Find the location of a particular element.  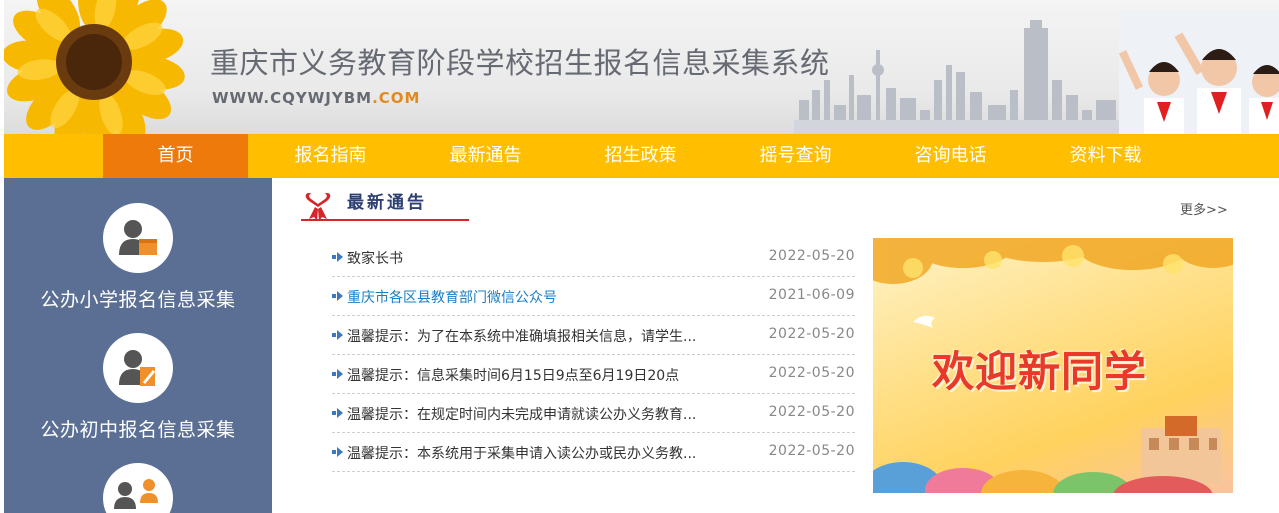

welcome-banner-image: 欢迎新同学 is located at coordinates (1053, 365).